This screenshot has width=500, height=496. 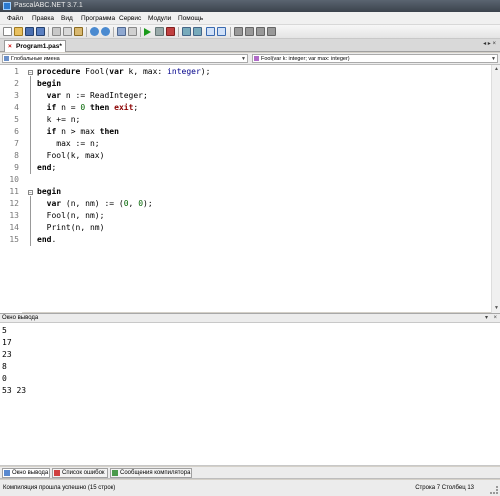 I want to click on tab-close-icon: ×, so click(x=10, y=46).